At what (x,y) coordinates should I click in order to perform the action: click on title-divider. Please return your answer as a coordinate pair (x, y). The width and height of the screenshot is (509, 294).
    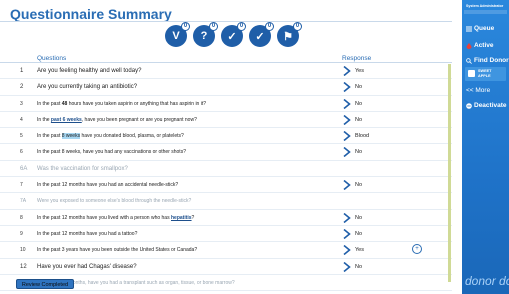
    Looking at the image, I should click on (226, 21).